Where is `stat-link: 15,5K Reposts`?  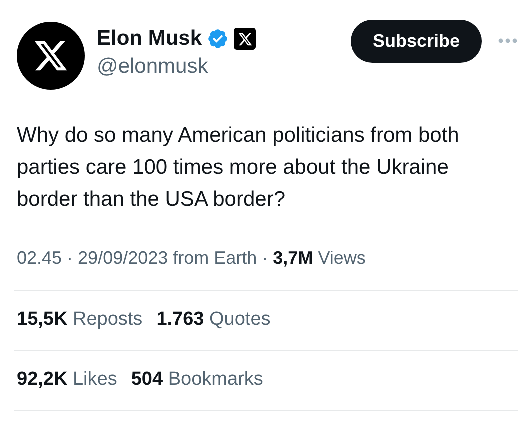
stat-link: 15,5K Reposts is located at coordinates (80, 320).